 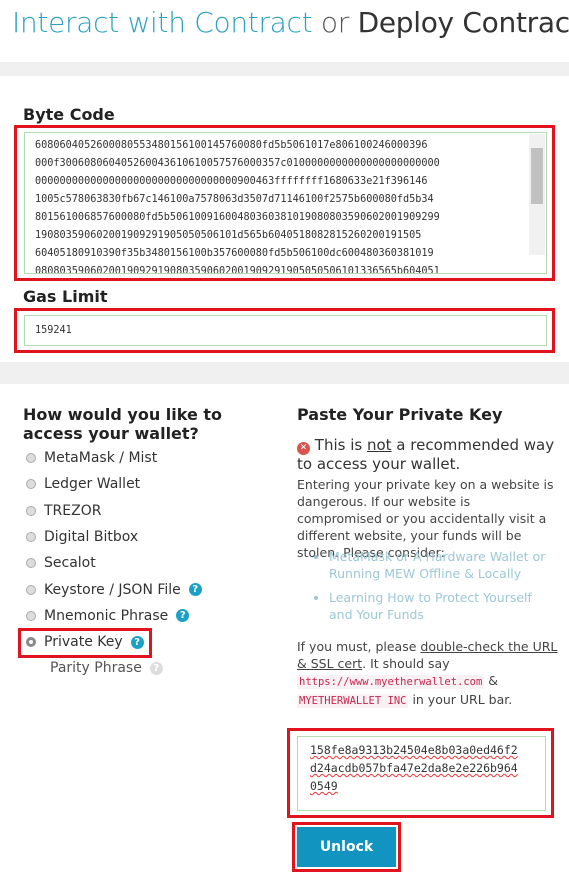 What do you see at coordinates (108, 616) in the screenshot?
I see `wallet-option: Mnemonic Phrase ?` at bounding box center [108, 616].